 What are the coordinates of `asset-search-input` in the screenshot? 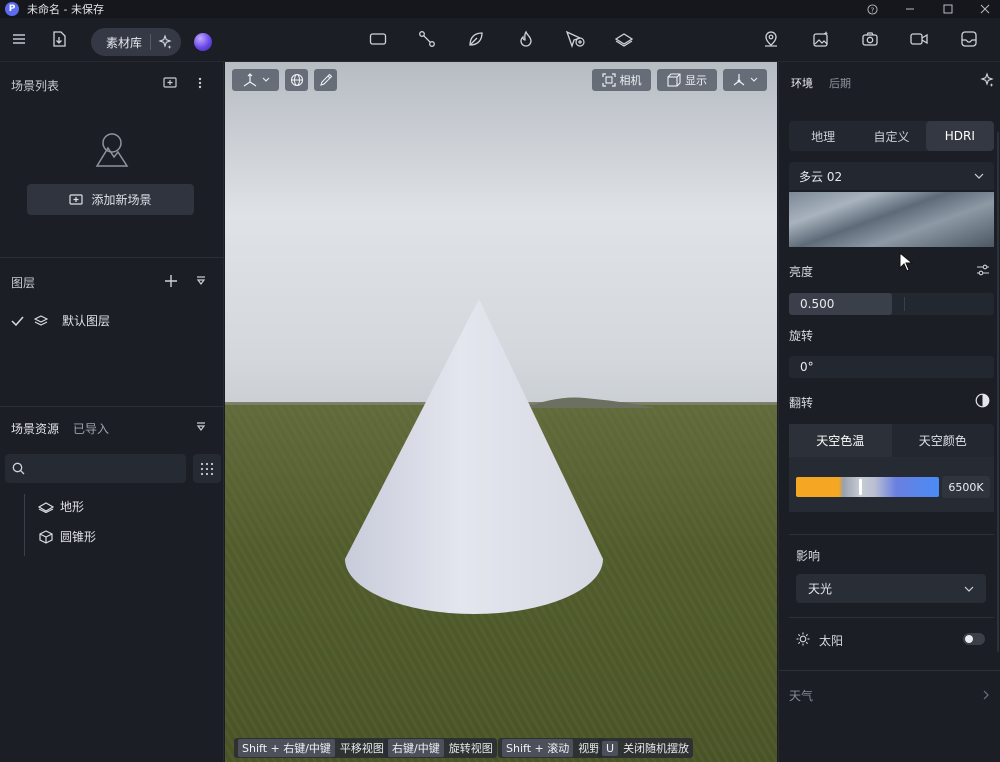 It's located at (95, 468).